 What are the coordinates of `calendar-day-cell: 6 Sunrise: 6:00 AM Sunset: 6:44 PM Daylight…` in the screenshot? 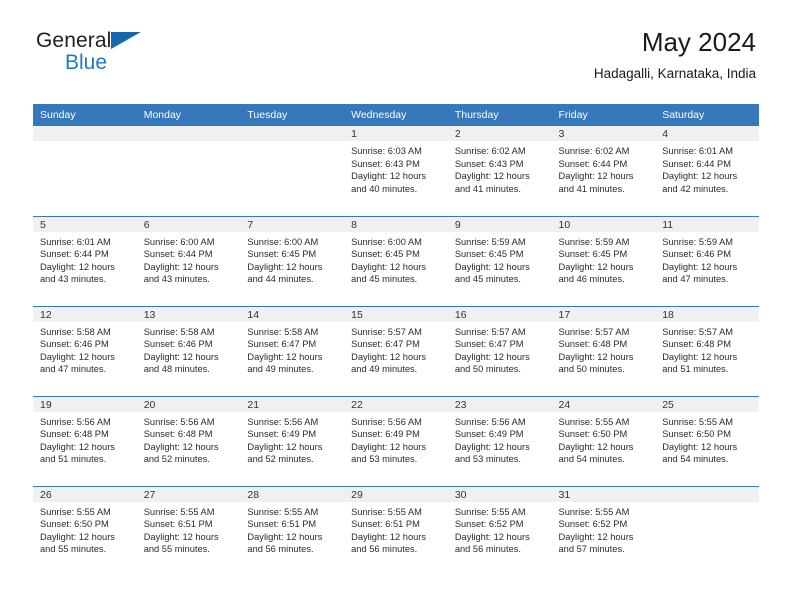 It's located at (188, 260).